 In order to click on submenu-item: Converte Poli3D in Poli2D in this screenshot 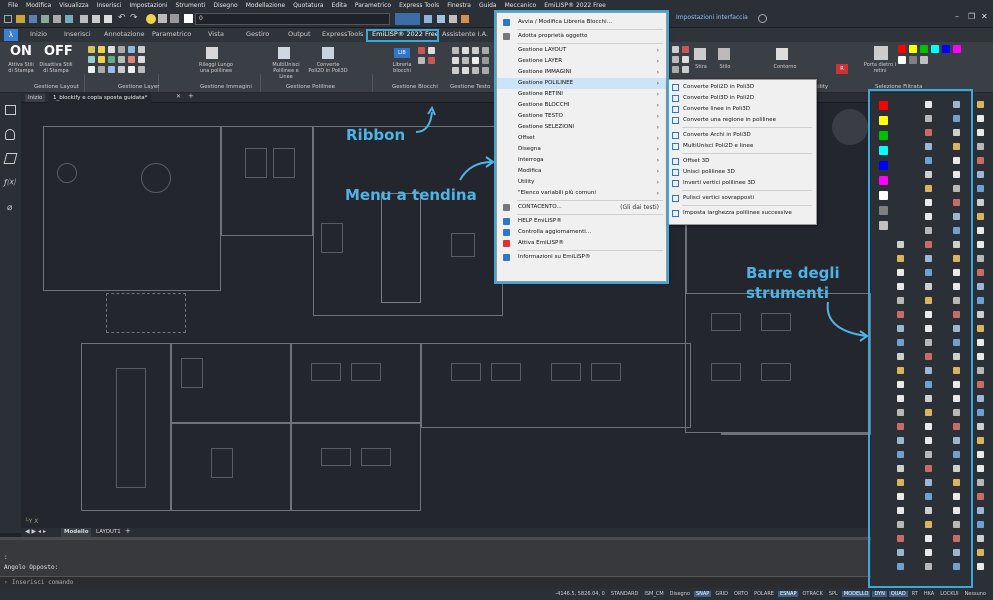, I will do `click(742, 98)`.